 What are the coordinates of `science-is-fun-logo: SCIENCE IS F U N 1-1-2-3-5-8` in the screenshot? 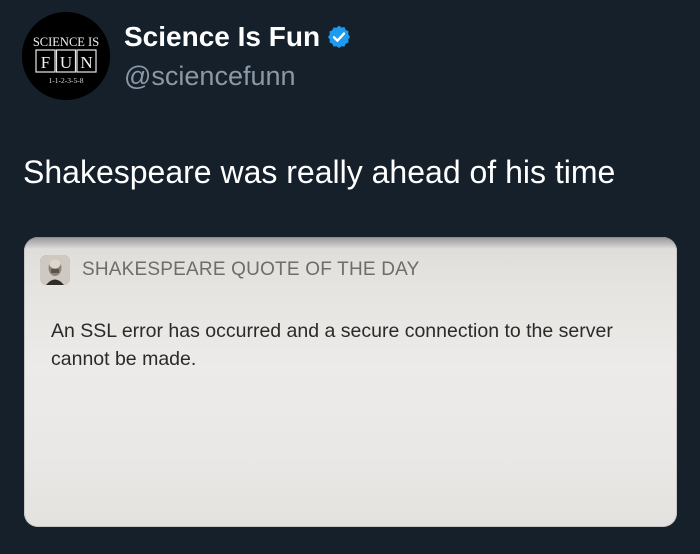 It's located at (66, 56).